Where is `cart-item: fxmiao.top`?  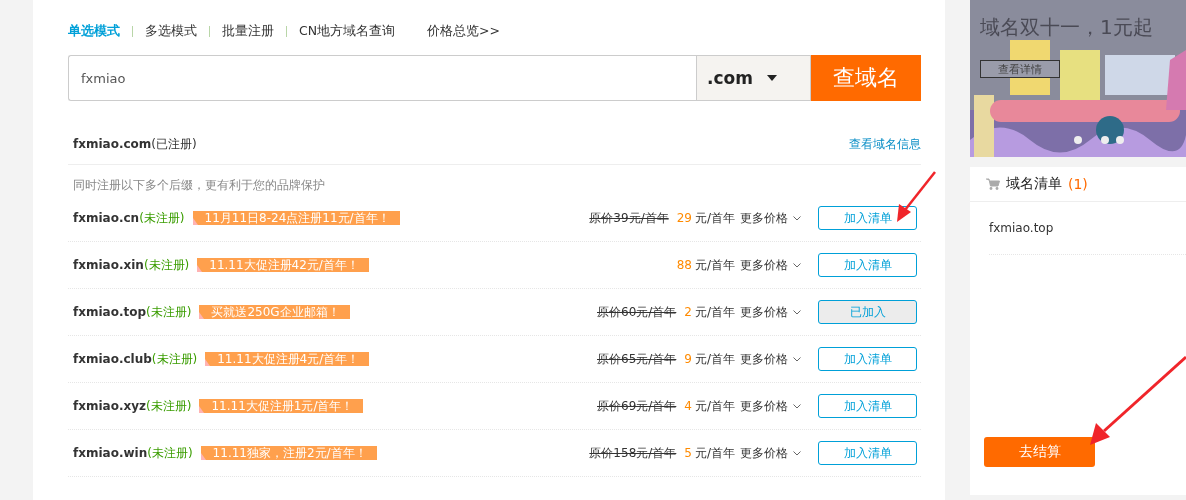 cart-item: fxmiao.top is located at coordinates (1021, 228).